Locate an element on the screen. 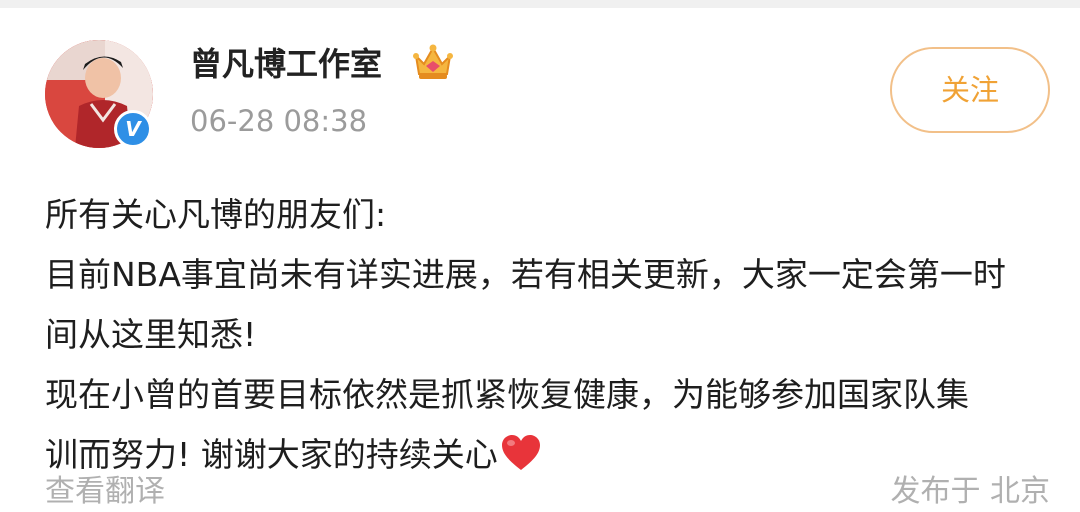  post-line: 目前NBA事宜尚未有详实进展，若有相关更新，大家一定会第一时 is located at coordinates (525, 274).